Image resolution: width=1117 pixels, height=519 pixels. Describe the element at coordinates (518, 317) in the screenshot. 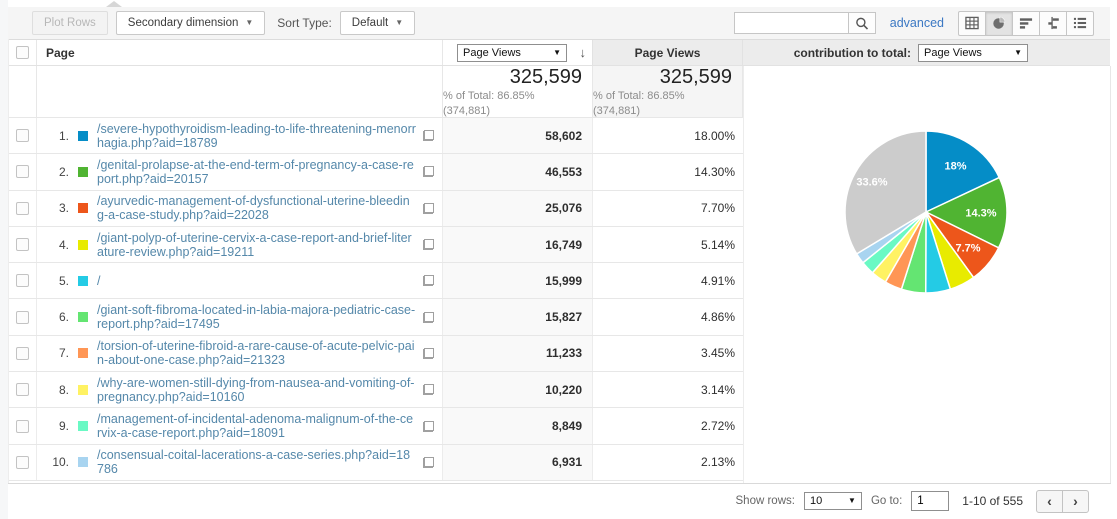

I see `pageviews-value-cell: 15,827` at that location.